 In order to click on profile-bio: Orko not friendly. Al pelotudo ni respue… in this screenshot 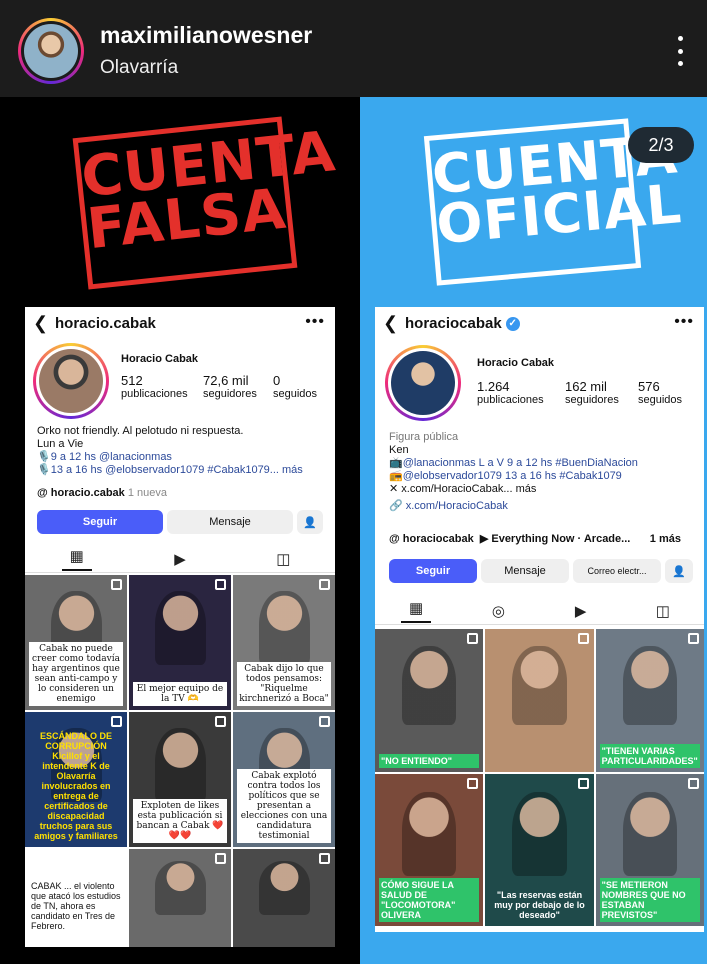, I will do `click(170, 450)`.